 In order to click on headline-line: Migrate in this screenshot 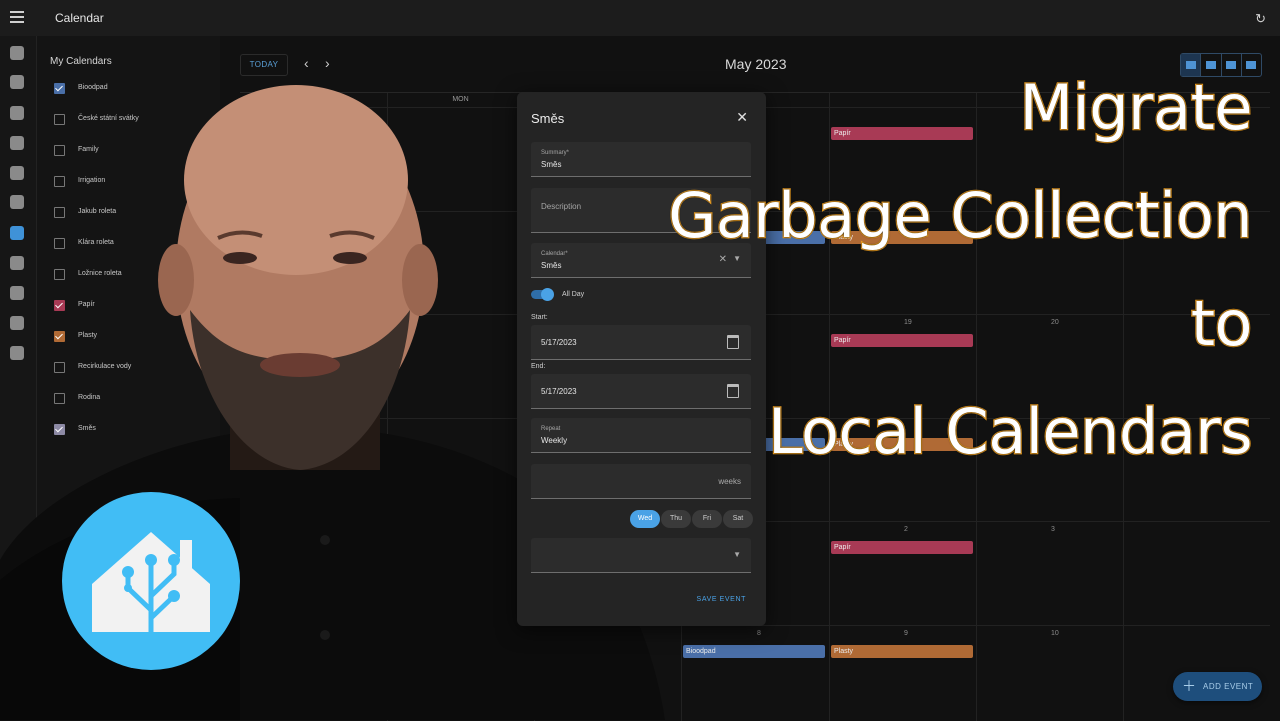, I will do `click(1136, 108)`.